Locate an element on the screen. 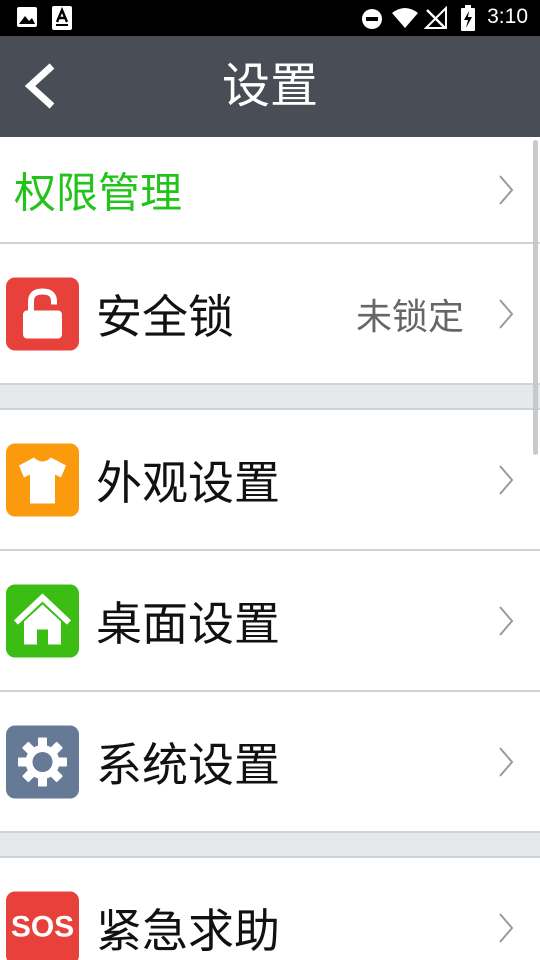 The height and width of the screenshot is (960, 540). security-lock-status: 未锁定 is located at coordinates (409, 317).